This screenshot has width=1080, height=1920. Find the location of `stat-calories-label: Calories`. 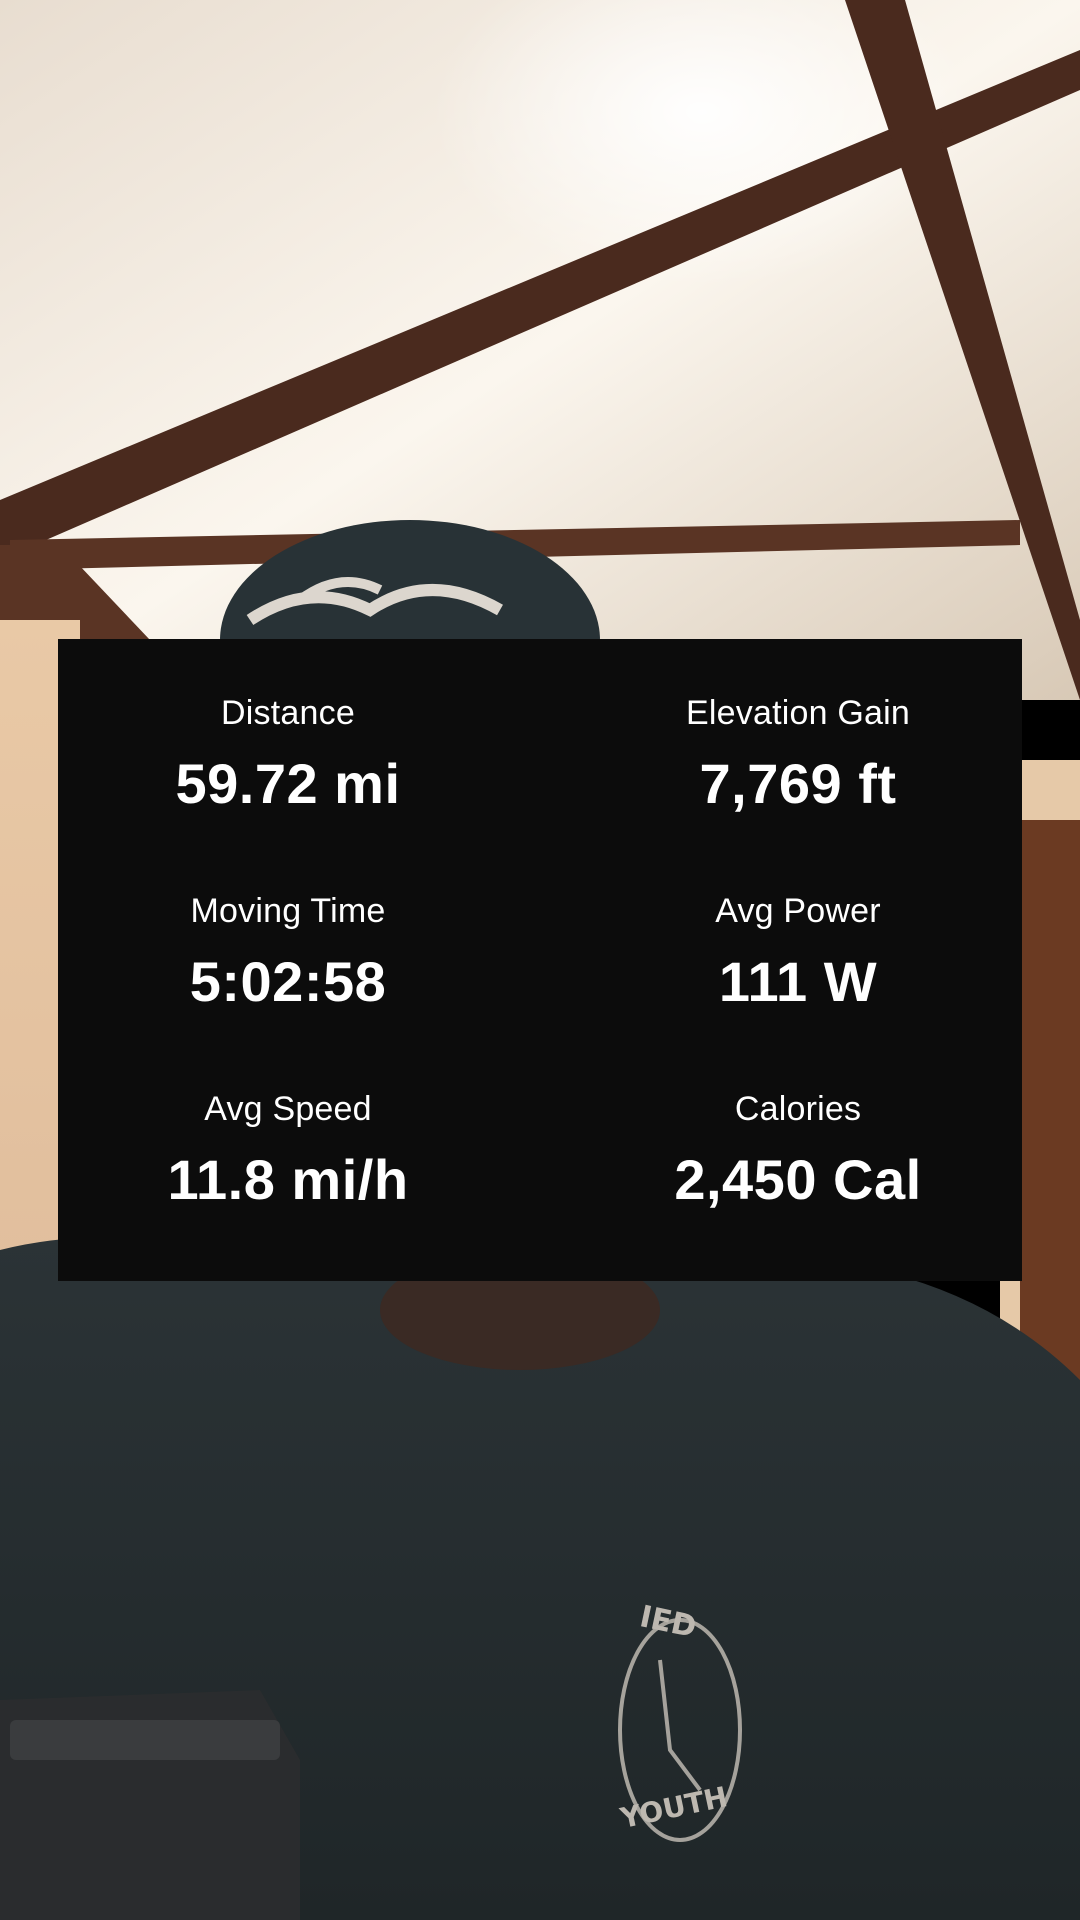

stat-calories-label: Calories is located at coordinates (798, 1109).